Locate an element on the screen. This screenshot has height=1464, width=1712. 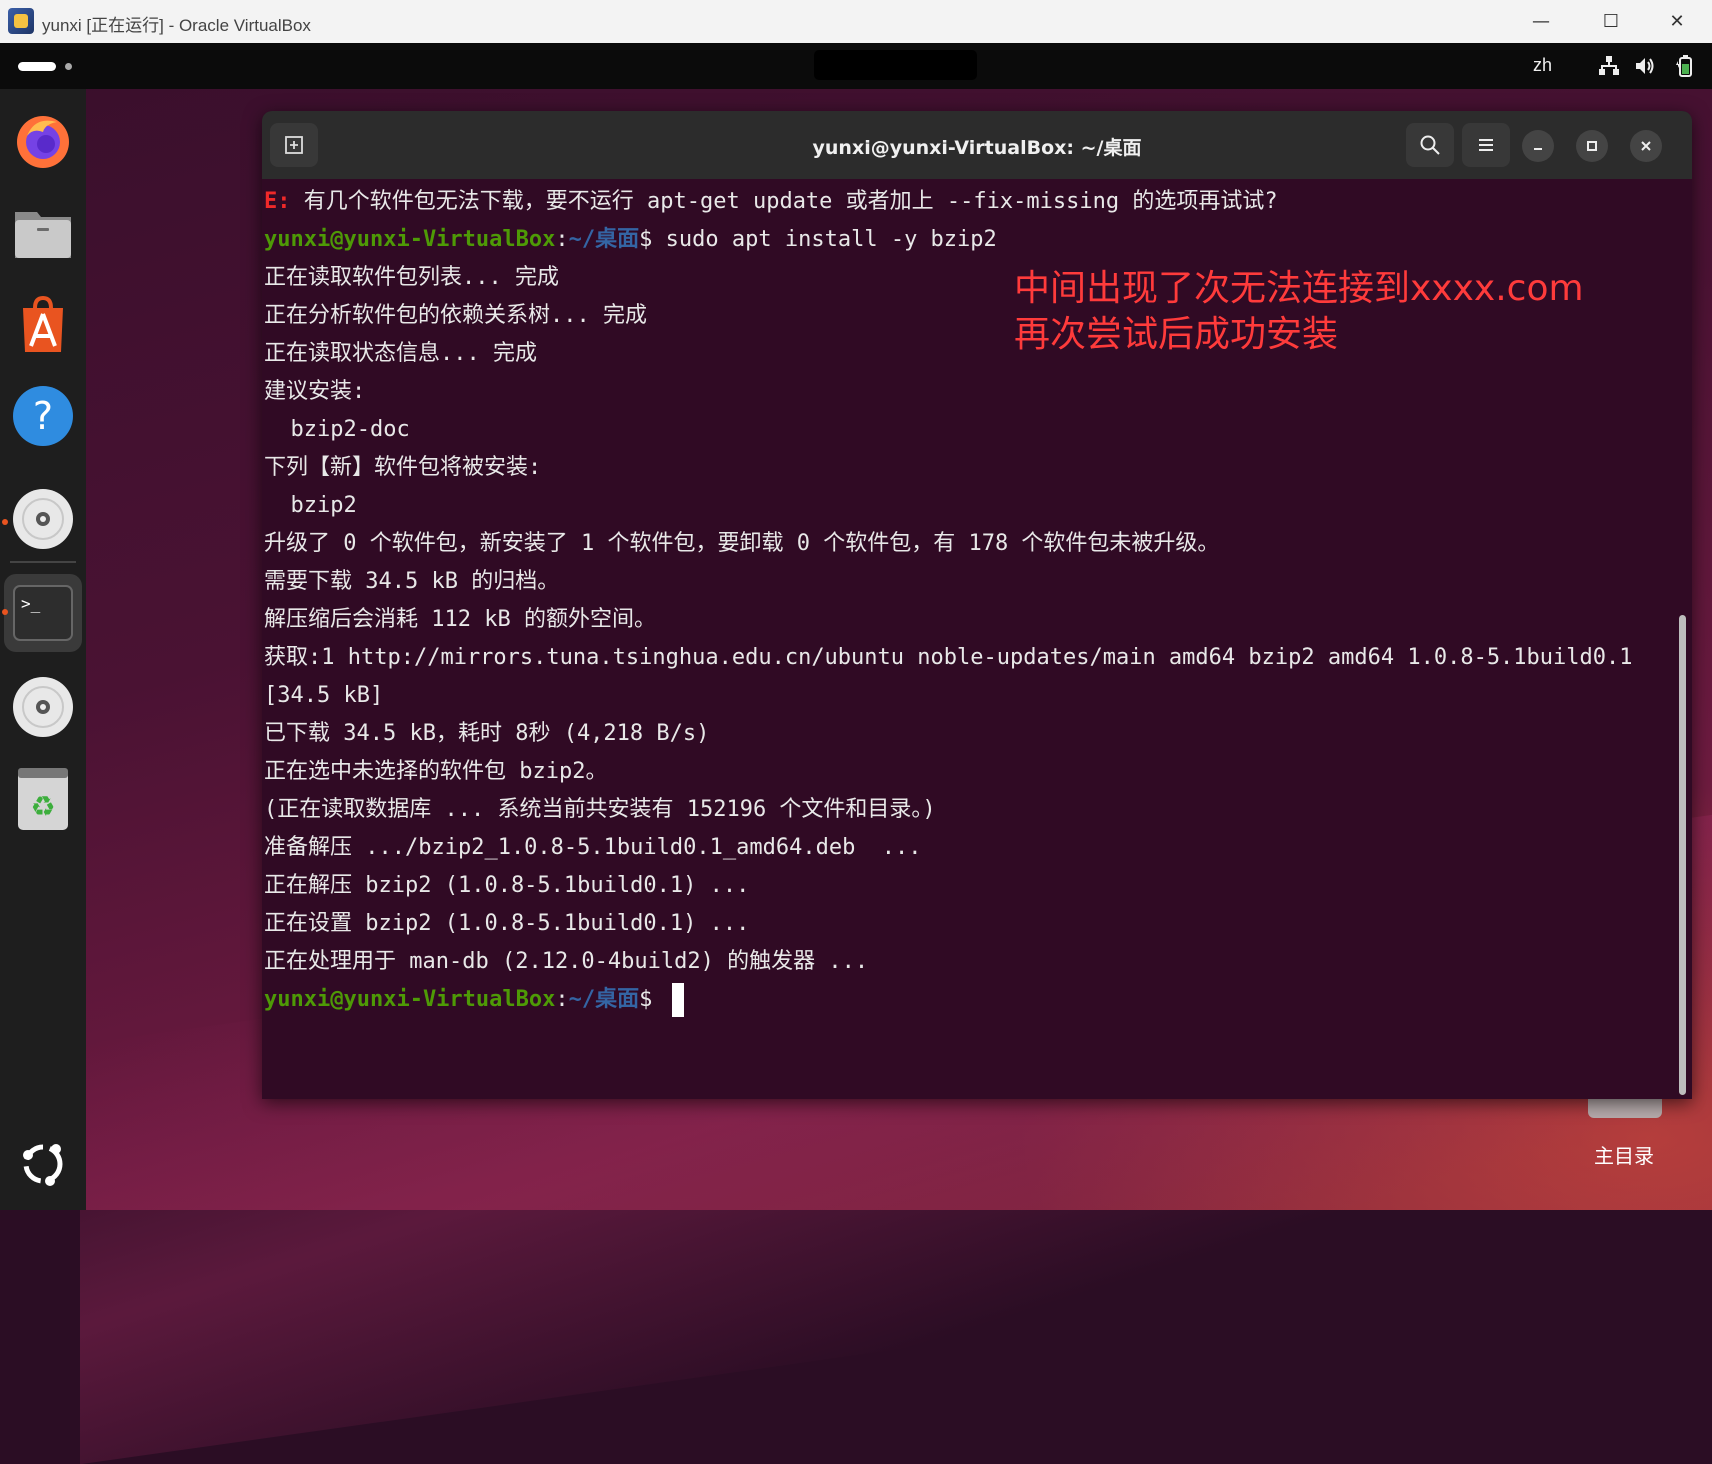
terminal-scrollbar is located at coordinates (1682, 855).